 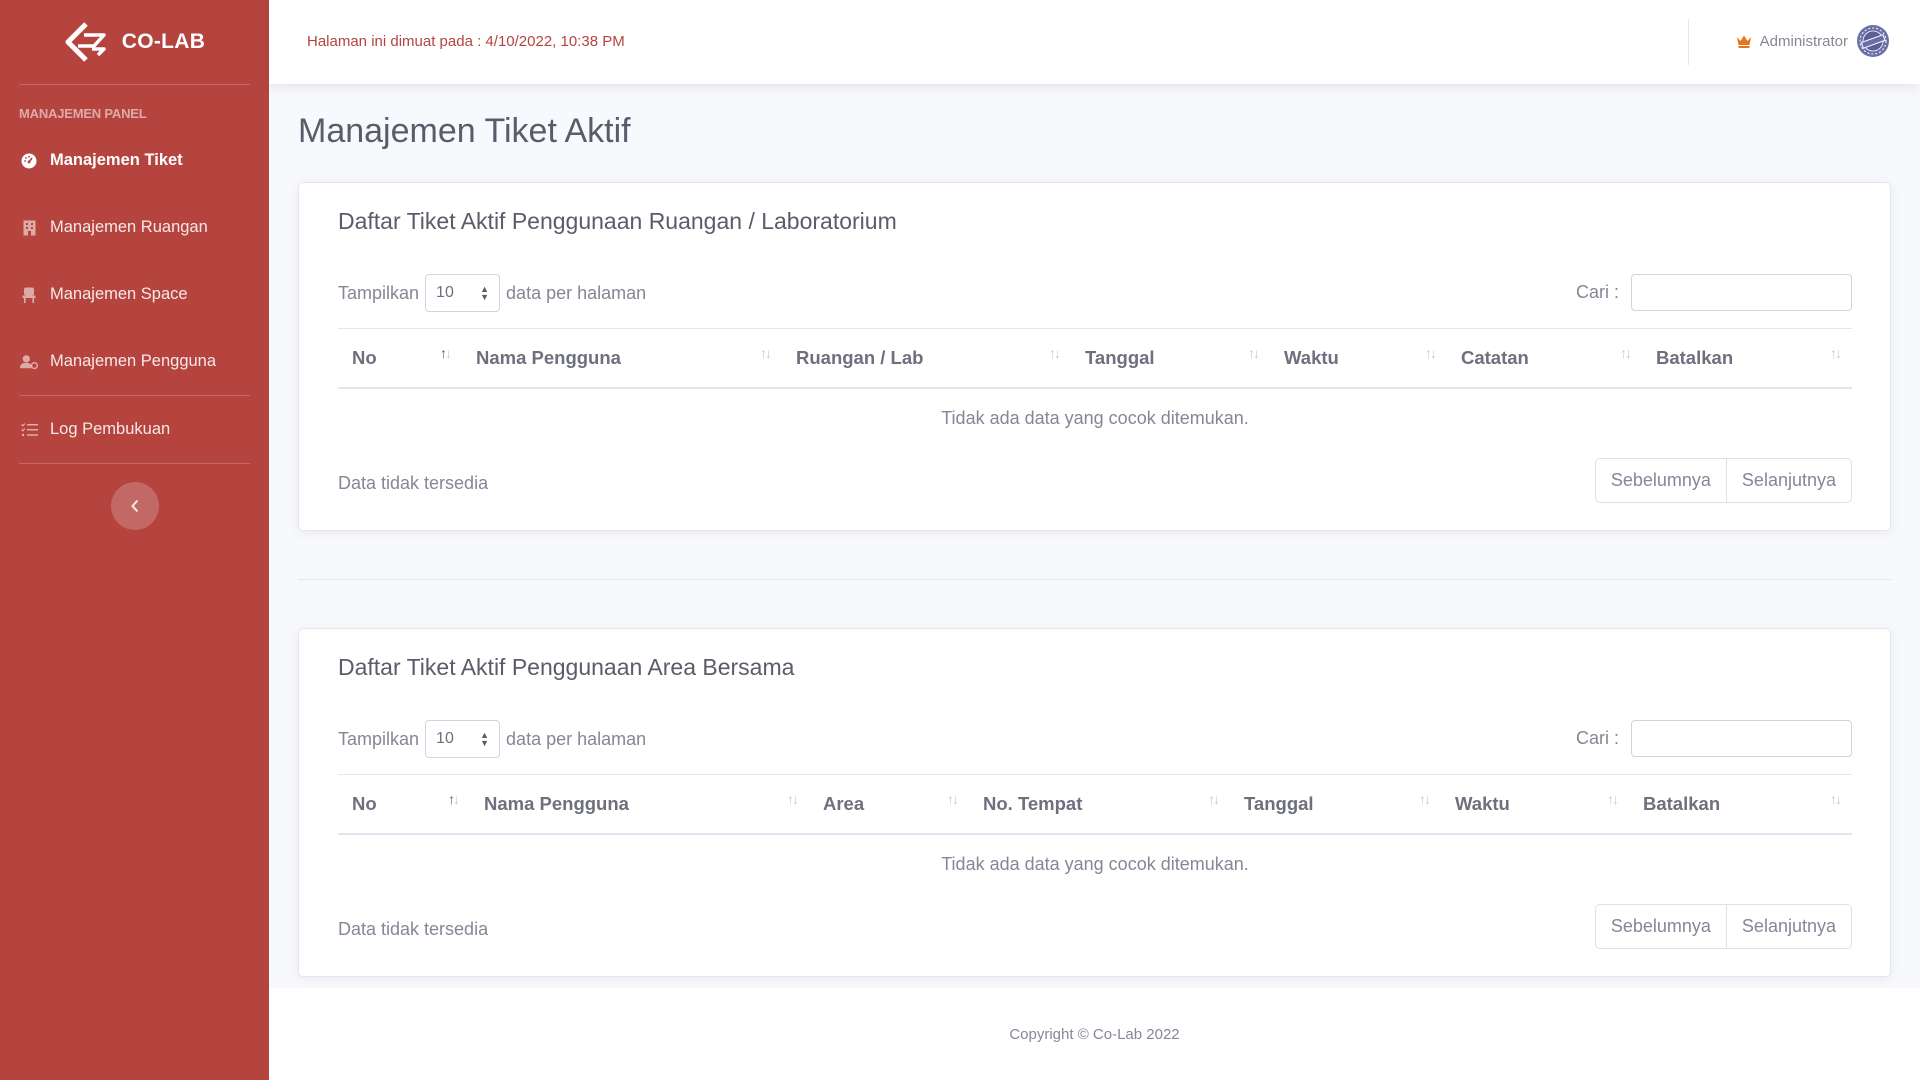 I want to click on sidebar-item-label: Manajemen Ruangan, so click(x=129, y=227).